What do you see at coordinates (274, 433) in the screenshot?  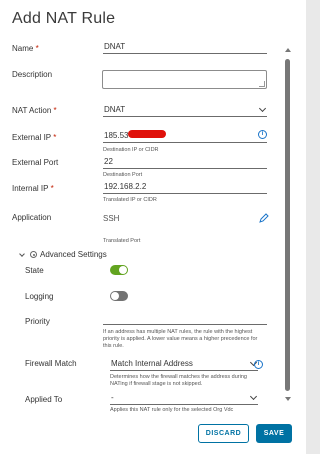 I see `save-button: SAVE` at bounding box center [274, 433].